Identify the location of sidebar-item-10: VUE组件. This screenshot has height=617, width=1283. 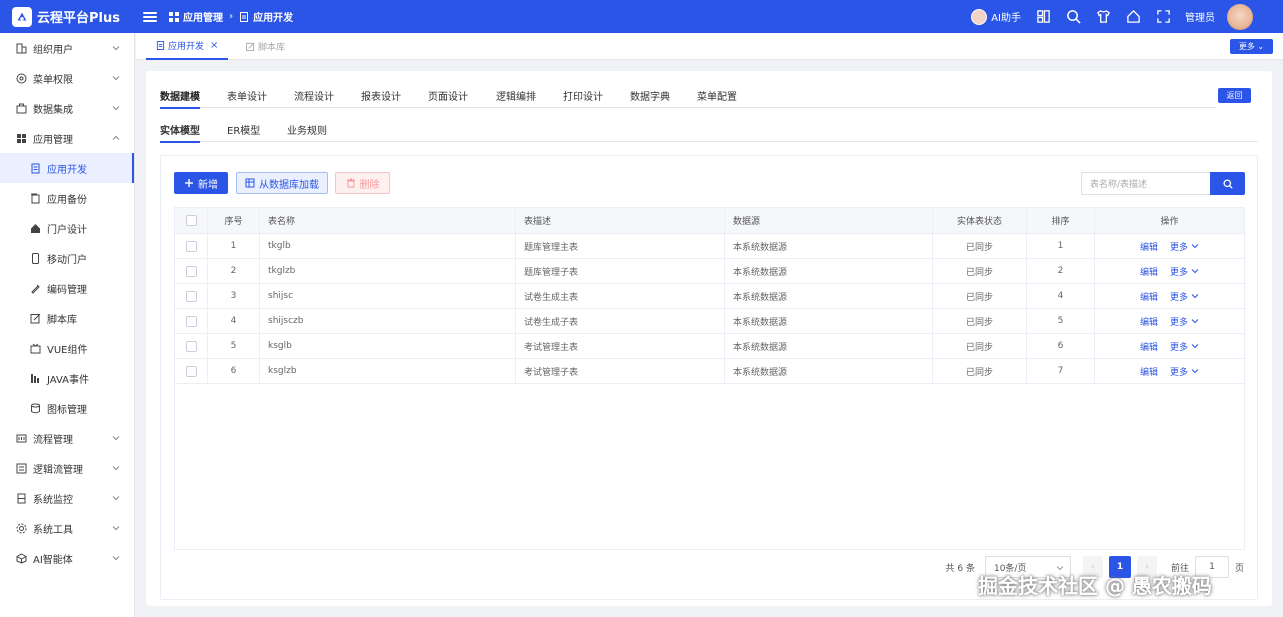
(67, 348).